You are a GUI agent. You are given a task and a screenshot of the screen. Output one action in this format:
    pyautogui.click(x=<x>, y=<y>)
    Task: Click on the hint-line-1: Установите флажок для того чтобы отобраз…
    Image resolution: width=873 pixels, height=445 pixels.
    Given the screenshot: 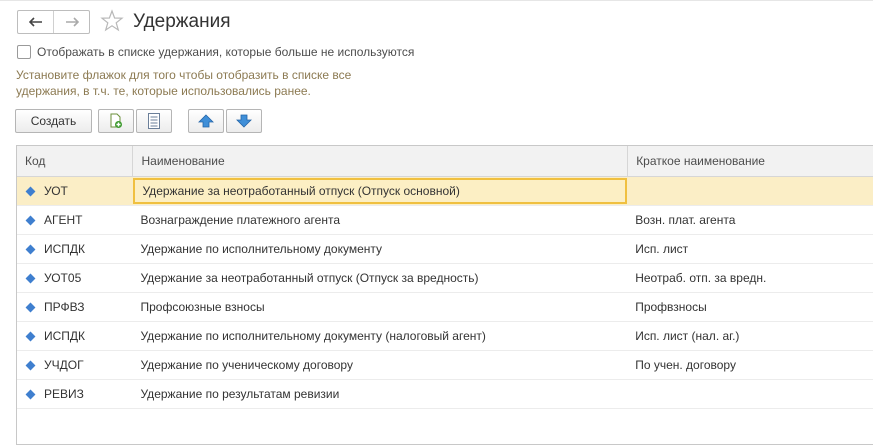 What is the action you would take?
    pyautogui.click(x=184, y=75)
    